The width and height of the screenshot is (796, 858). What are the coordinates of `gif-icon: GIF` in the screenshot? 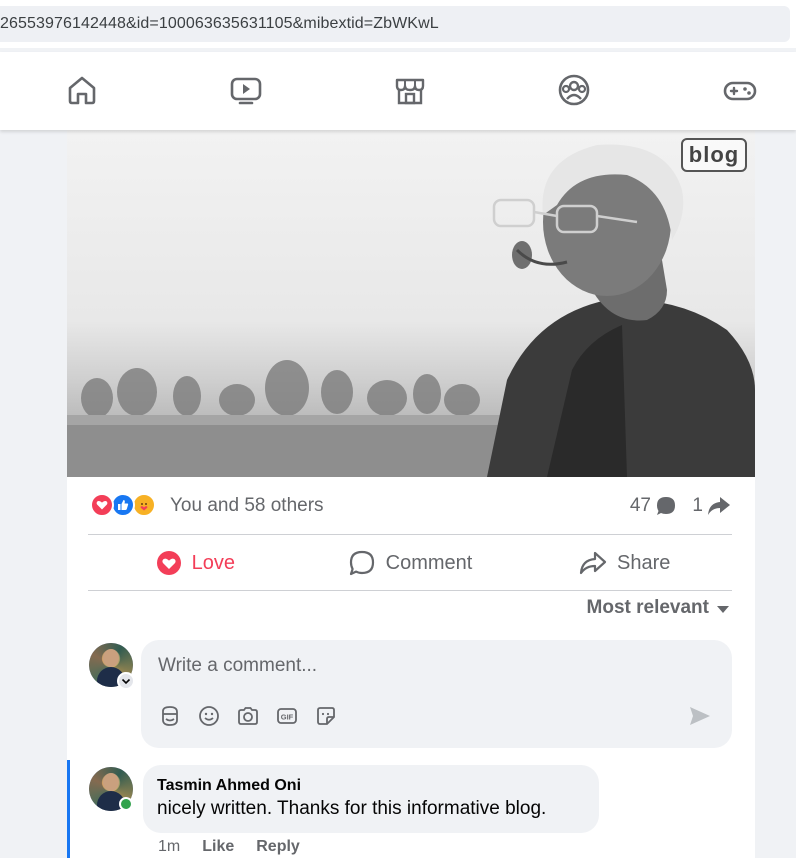 It's located at (287, 716).